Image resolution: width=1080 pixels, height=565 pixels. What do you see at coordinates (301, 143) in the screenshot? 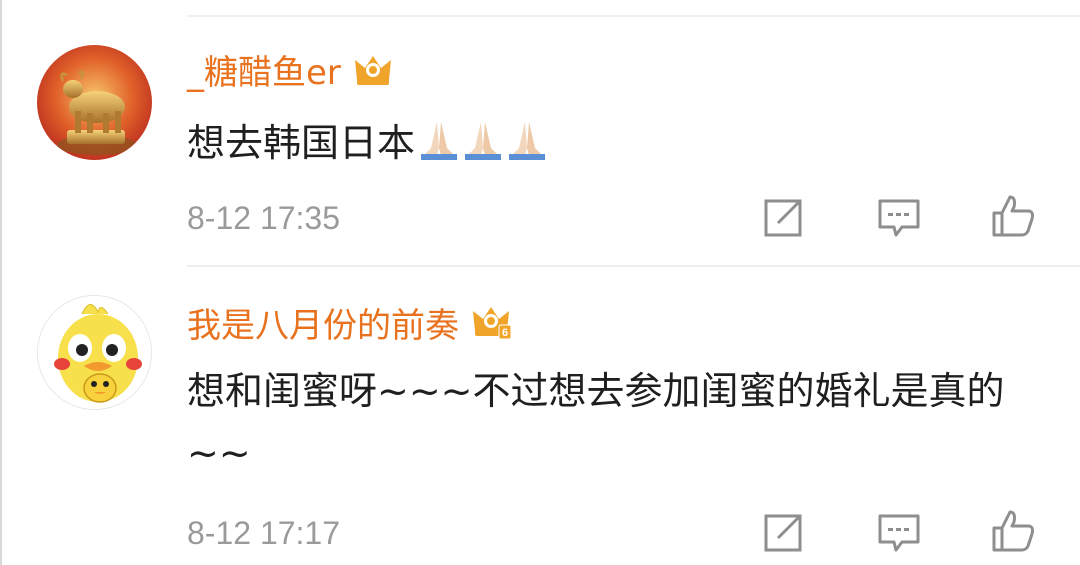
I see `comment-content: 想去韩国日本` at bounding box center [301, 143].